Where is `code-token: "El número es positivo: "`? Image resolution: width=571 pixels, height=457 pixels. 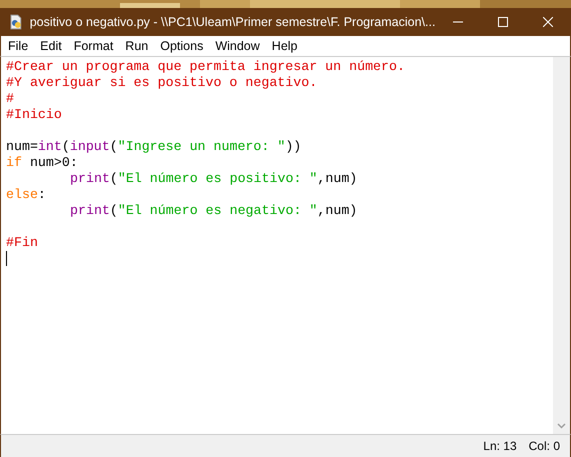 code-token: "El número es positivo: " is located at coordinates (218, 179).